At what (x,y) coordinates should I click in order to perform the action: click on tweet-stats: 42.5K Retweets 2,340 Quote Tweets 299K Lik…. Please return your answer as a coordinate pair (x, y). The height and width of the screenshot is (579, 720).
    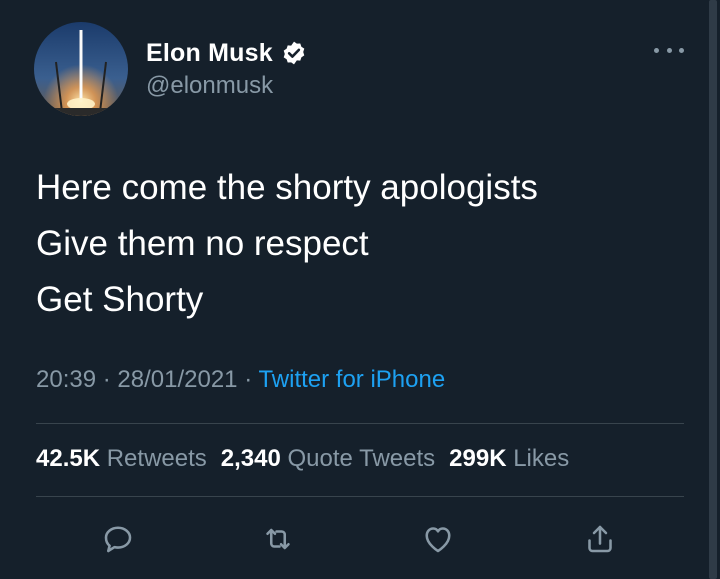
    Looking at the image, I should click on (302, 459).